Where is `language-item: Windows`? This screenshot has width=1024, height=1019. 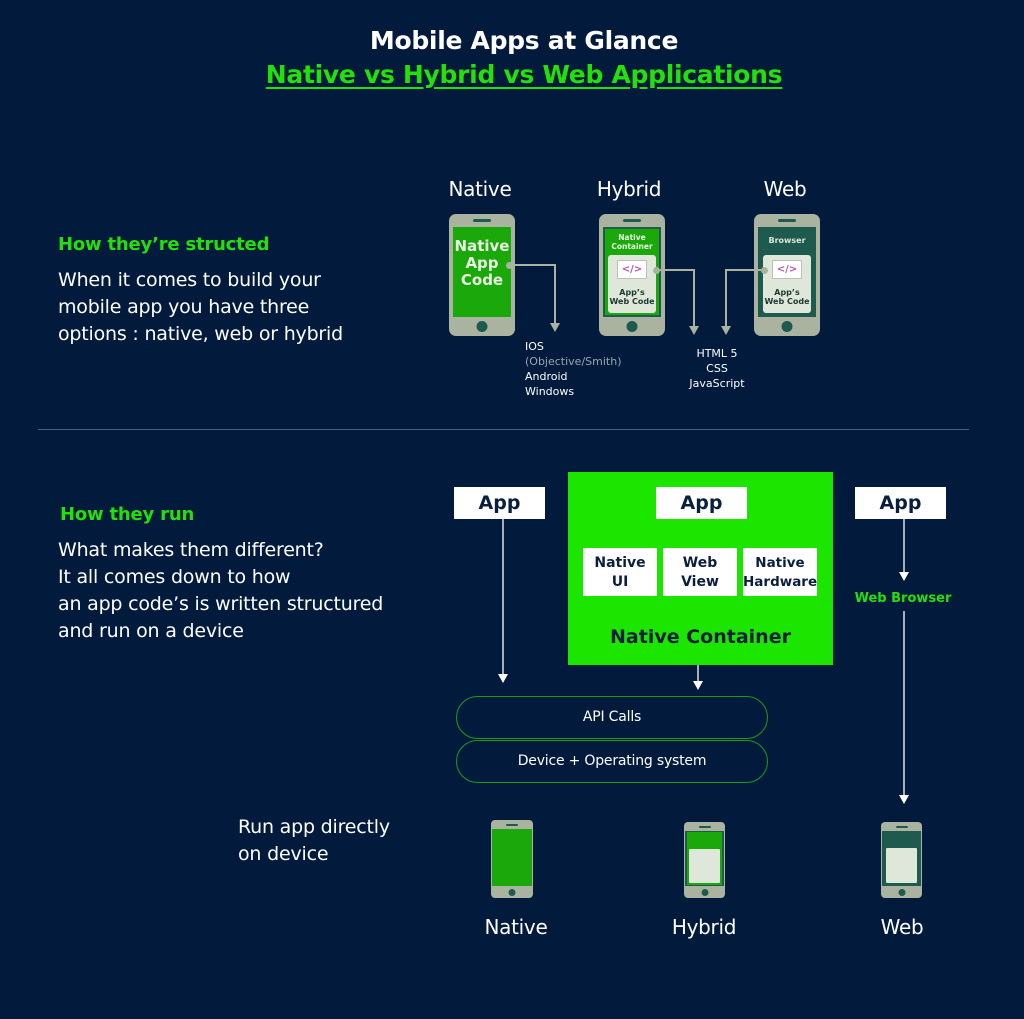
language-item: Windows is located at coordinates (550, 391).